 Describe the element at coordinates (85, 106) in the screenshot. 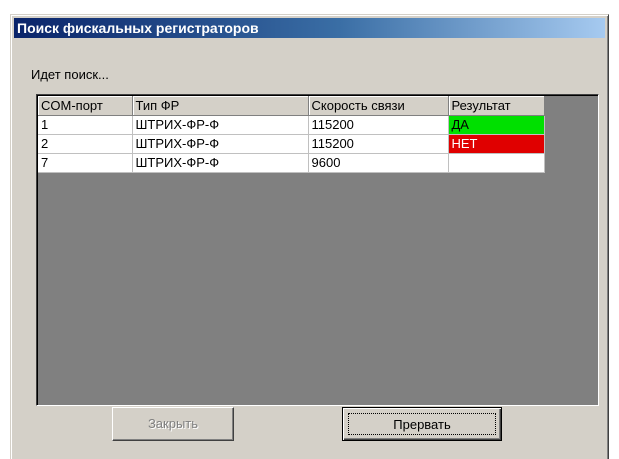

I see `column-header-com-port: COM-порт` at that location.